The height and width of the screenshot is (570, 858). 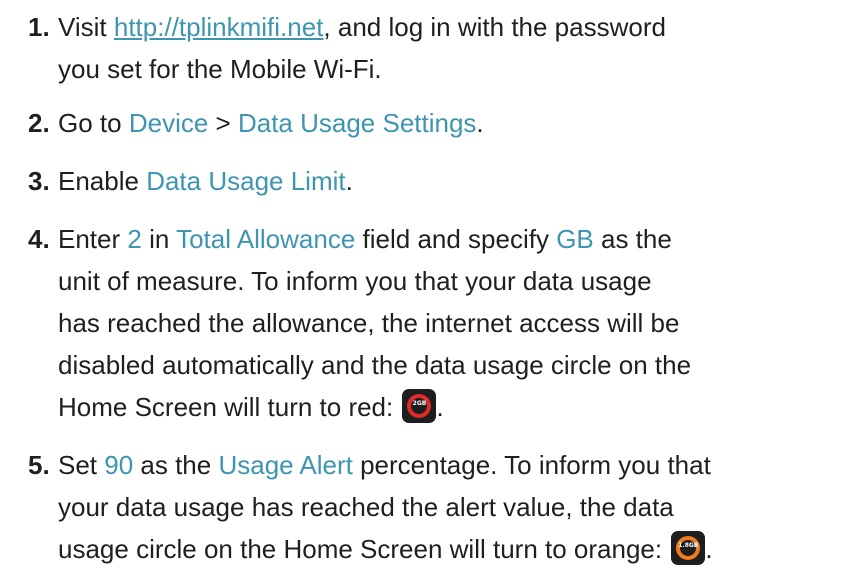 I want to click on step-2: 2. Go to Device > Data Usage Settings., so click(x=429, y=123).